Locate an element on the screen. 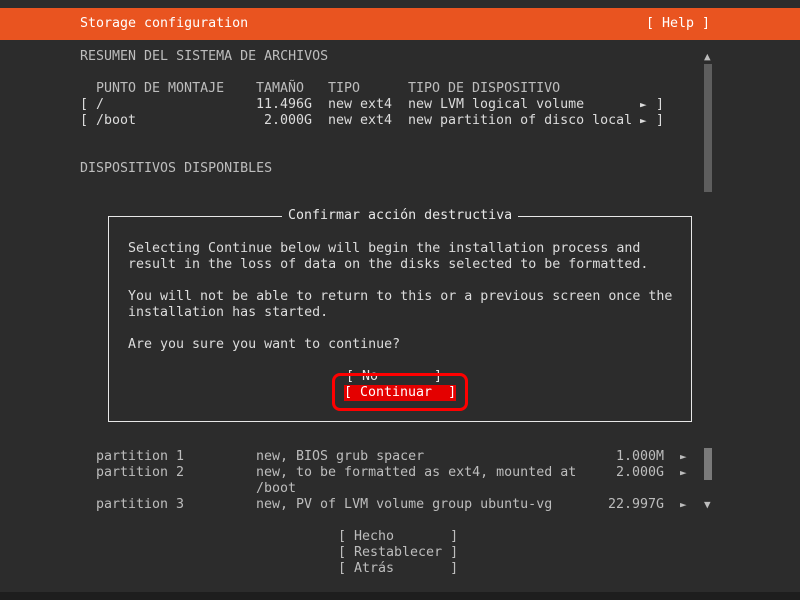 The image size is (800, 600). dialog-title: Confirmar acción destructiva is located at coordinates (400, 216).